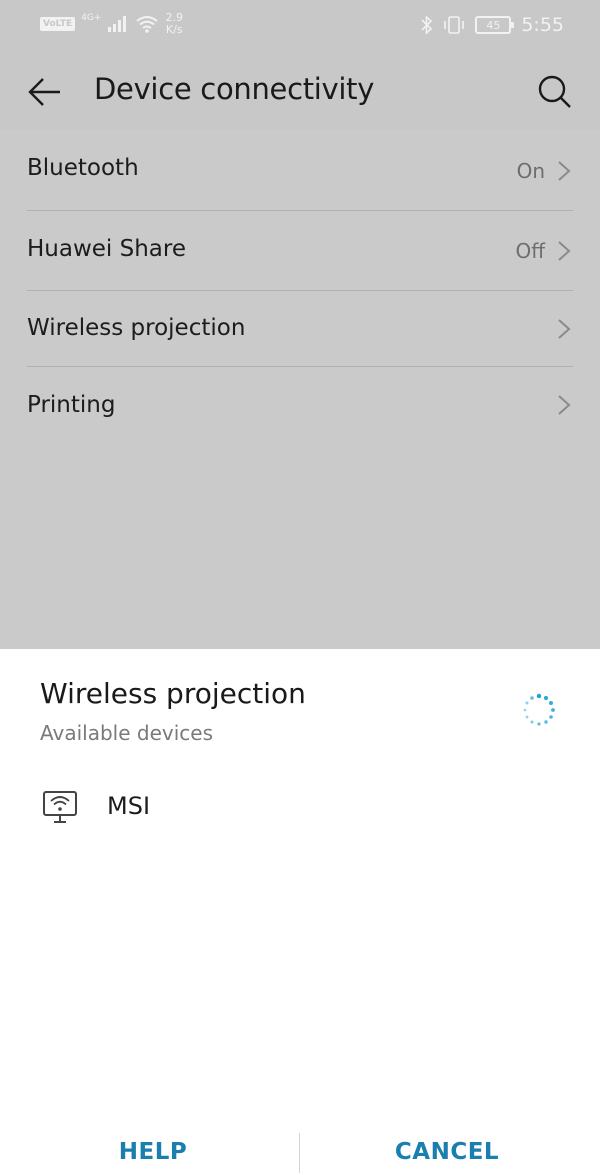 The image size is (600, 1175). Describe the element at coordinates (300, 807) in the screenshot. I see `device-item-msi: MSI` at that location.